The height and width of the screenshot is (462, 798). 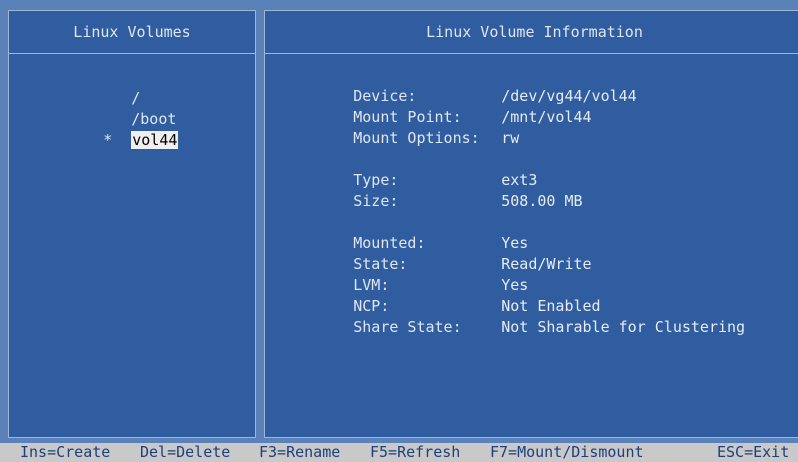 I want to click on info-row-device: Device: /dev/vg44/vol44, so click(x=513, y=85).